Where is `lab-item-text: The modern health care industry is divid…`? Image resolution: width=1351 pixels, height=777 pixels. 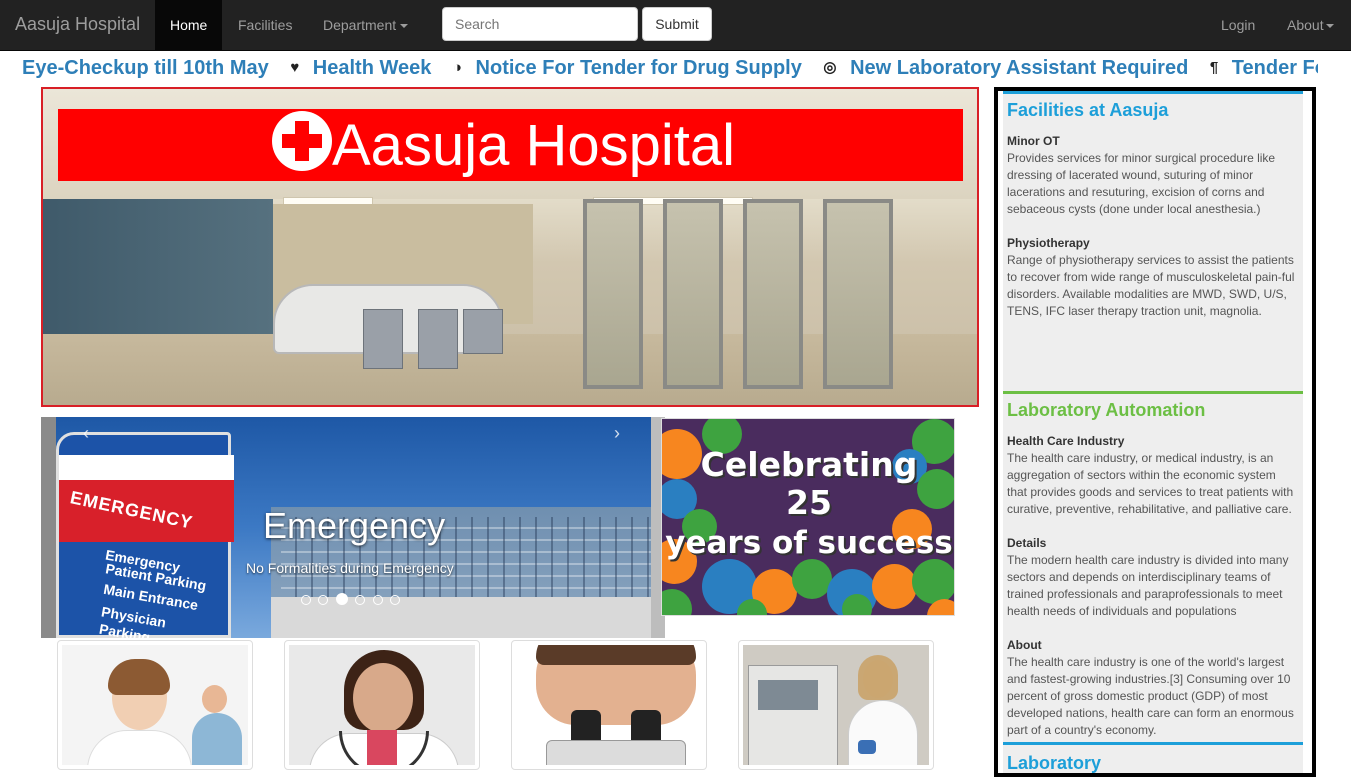
lab-item-text: The modern health care industry is divid… is located at coordinates (1148, 585).